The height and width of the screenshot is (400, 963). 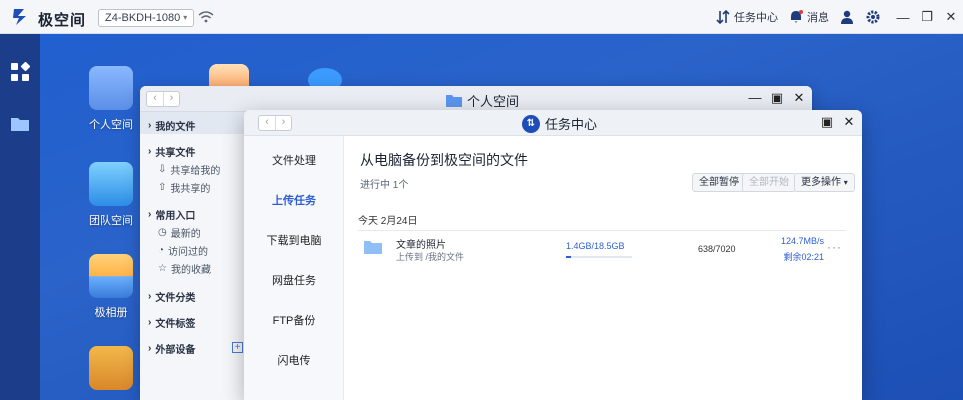 I want to click on sidebar-item-recent: ◷ 最新的, so click(x=179, y=232).